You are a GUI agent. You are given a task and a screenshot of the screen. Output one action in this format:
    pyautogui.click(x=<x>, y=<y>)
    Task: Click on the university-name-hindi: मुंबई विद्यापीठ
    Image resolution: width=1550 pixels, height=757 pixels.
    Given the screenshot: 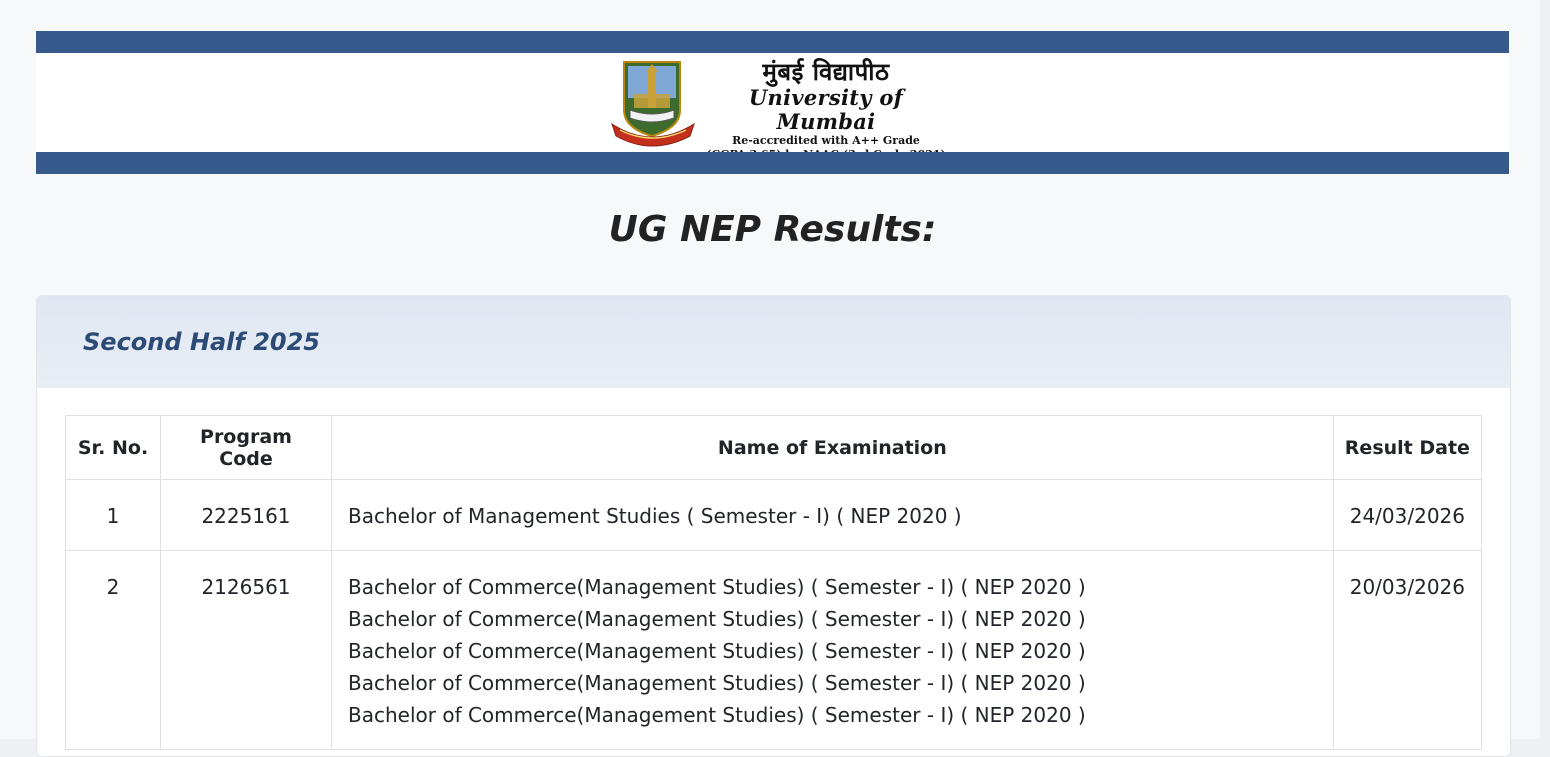 What is the action you would take?
    pyautogui.click(x=826, y=71)
    